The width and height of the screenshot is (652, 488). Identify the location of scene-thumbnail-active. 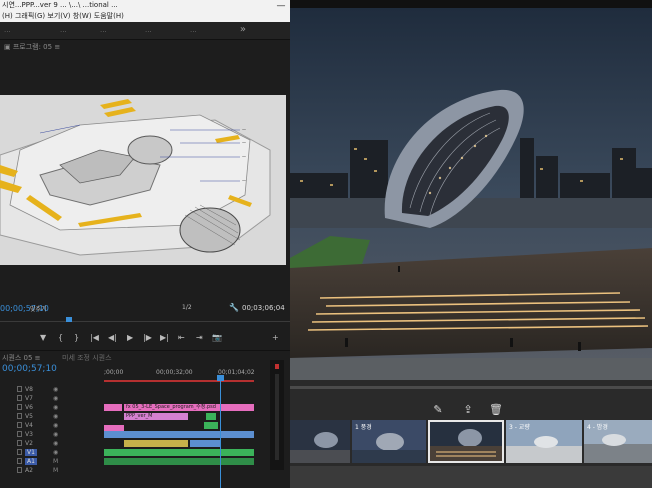
(466, 441).